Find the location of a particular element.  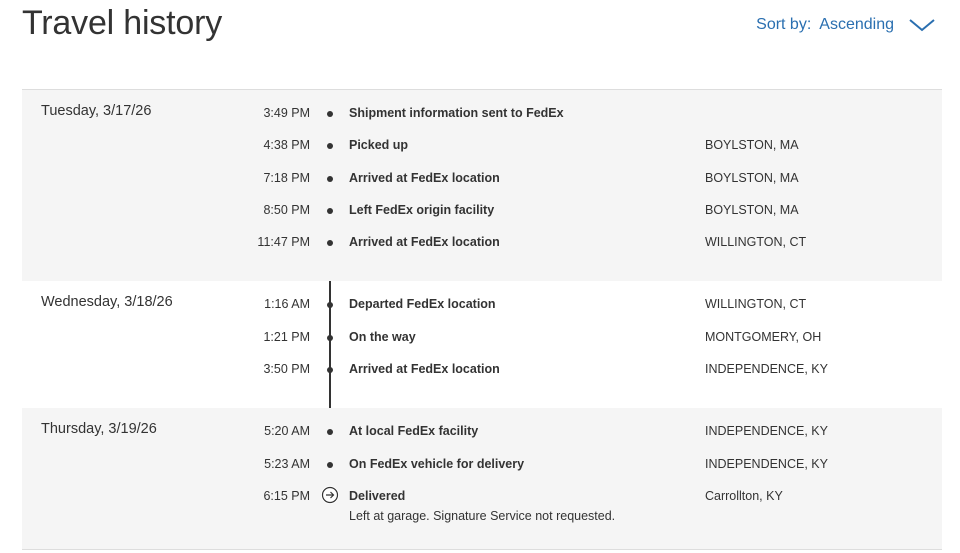

event-description: On FedEx vehicle for delivery is located at coordinates (437, 463).